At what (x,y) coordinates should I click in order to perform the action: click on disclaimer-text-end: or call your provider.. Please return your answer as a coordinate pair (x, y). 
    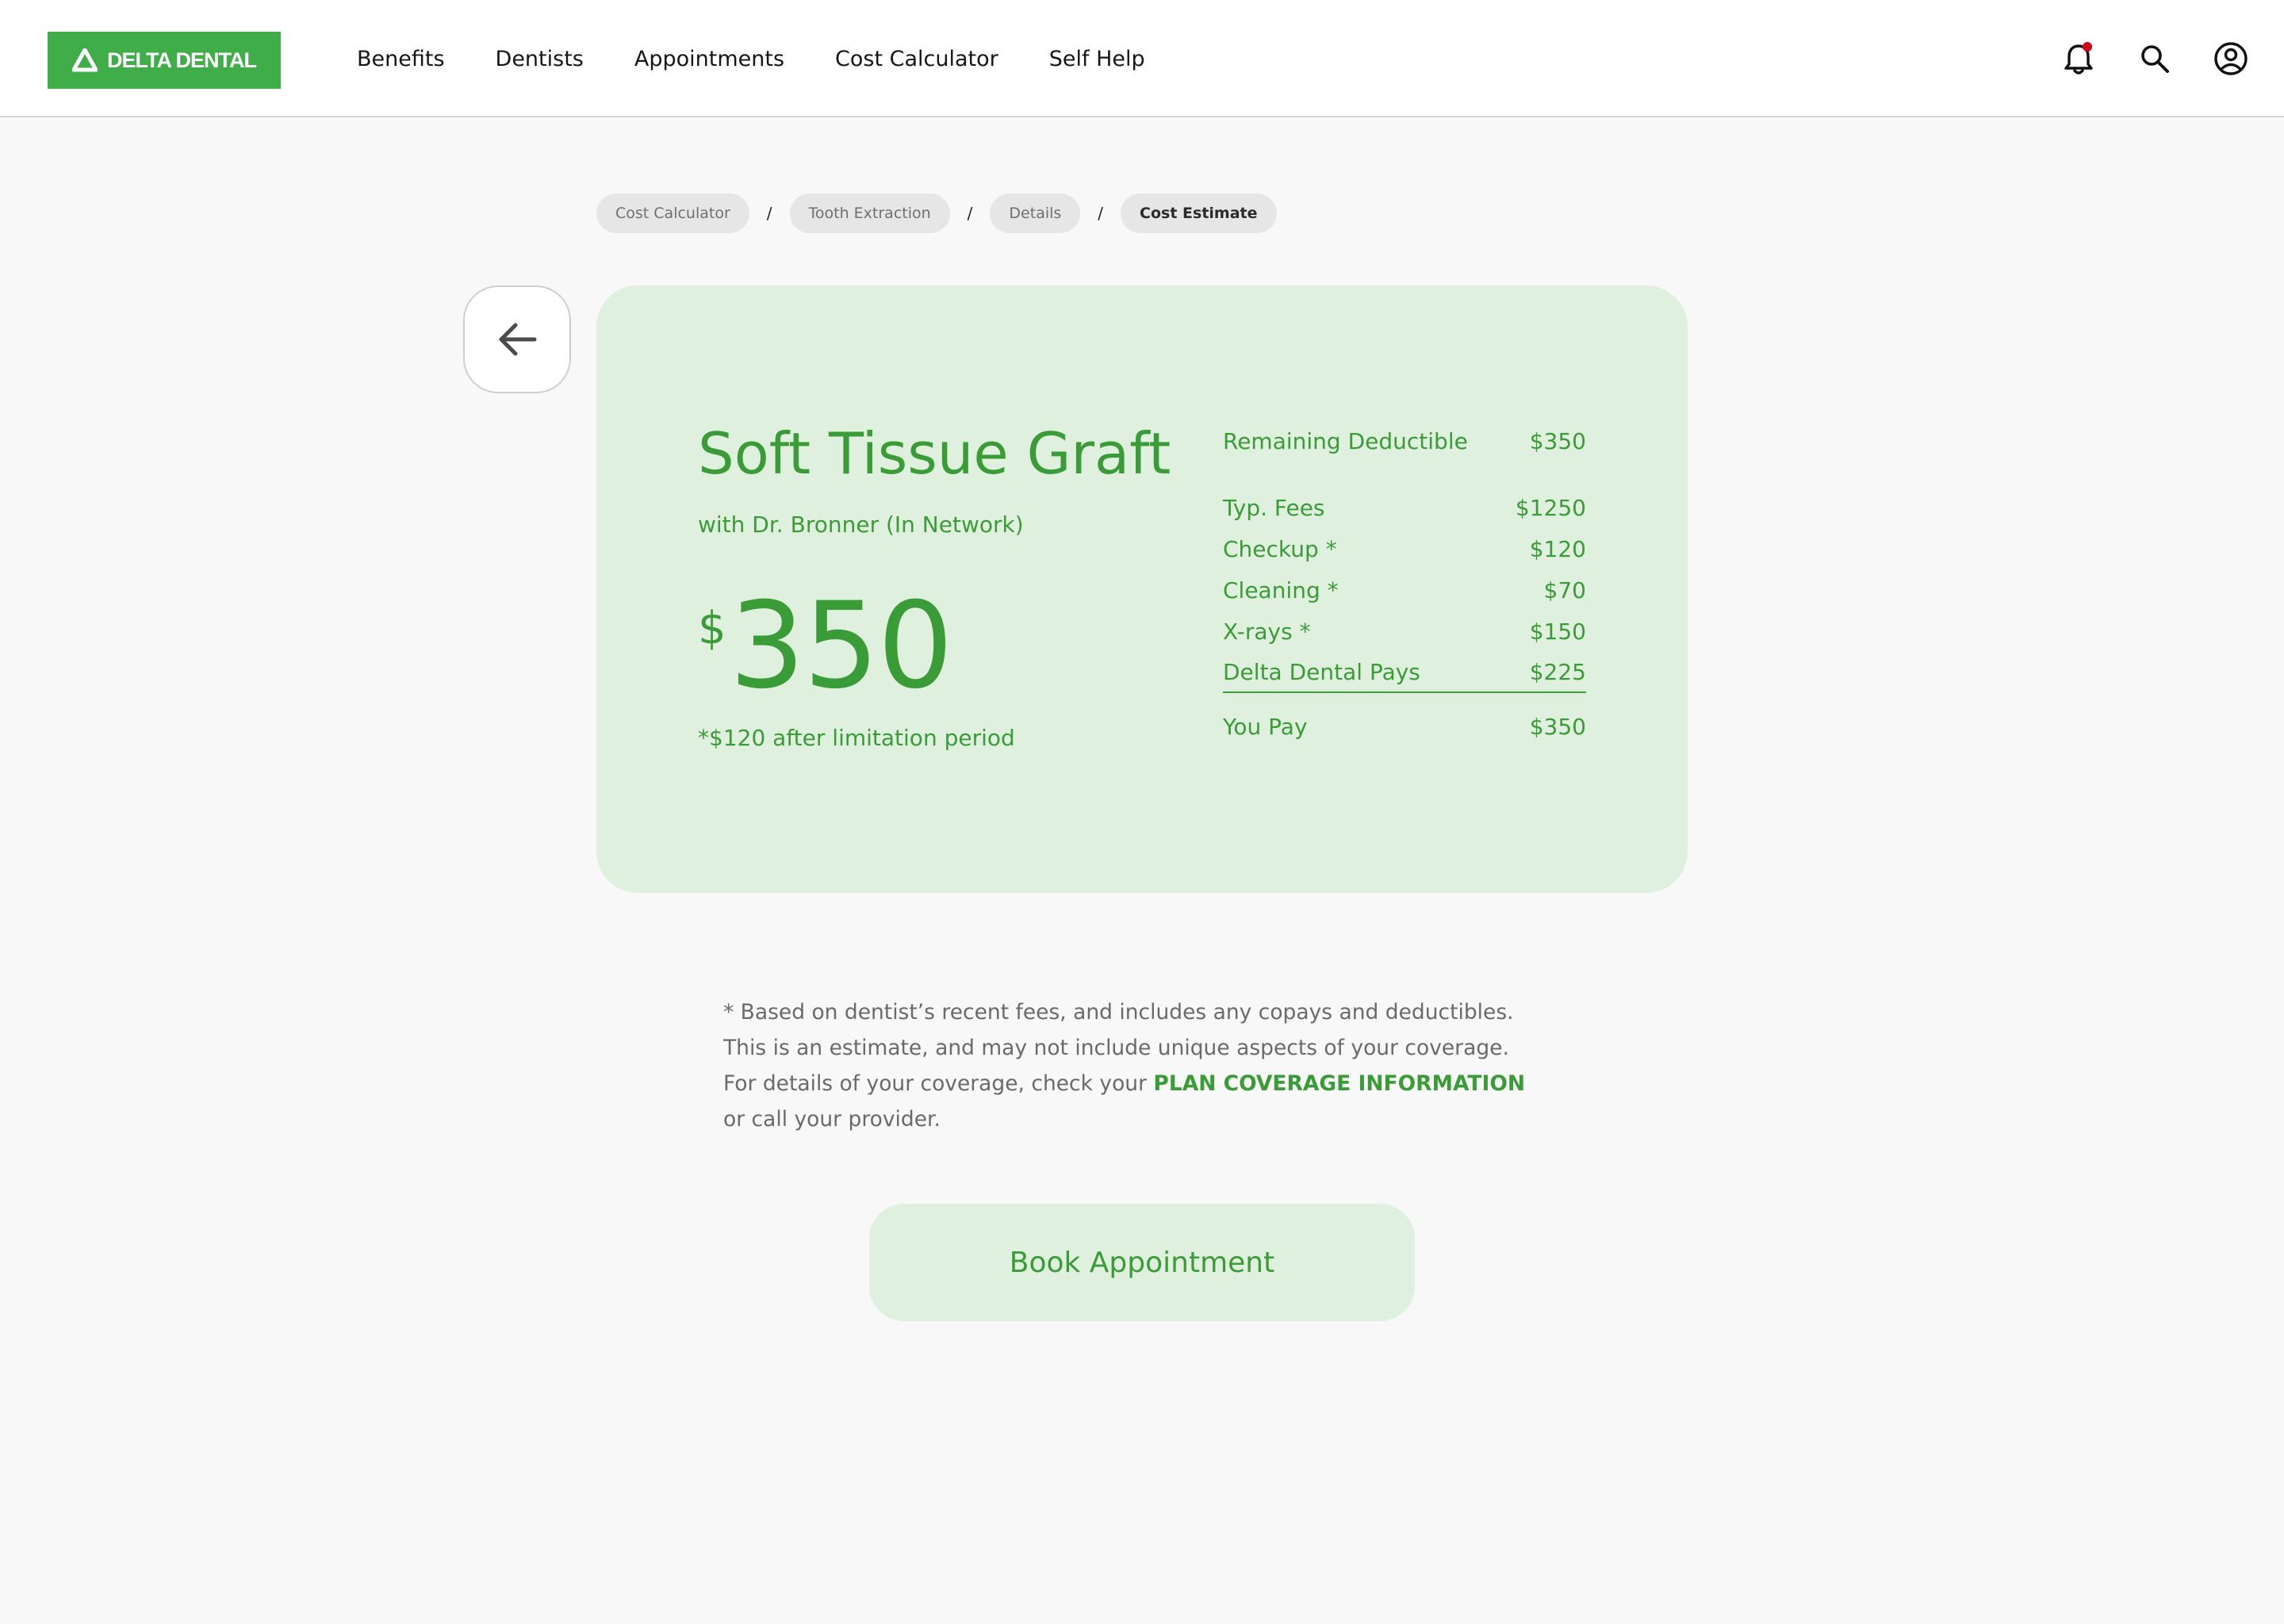
    Looking at the image, I should click on (832, 1119).